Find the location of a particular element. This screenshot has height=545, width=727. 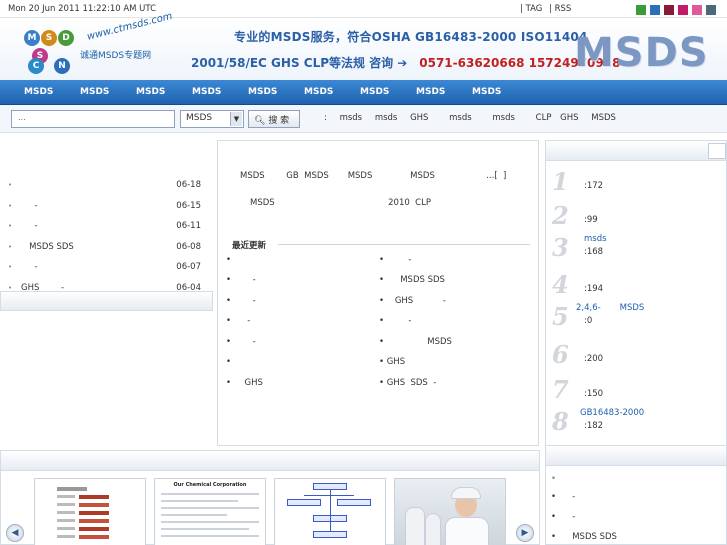

list-item: • GHS - 06-04 is located at coordinates (106, 289).